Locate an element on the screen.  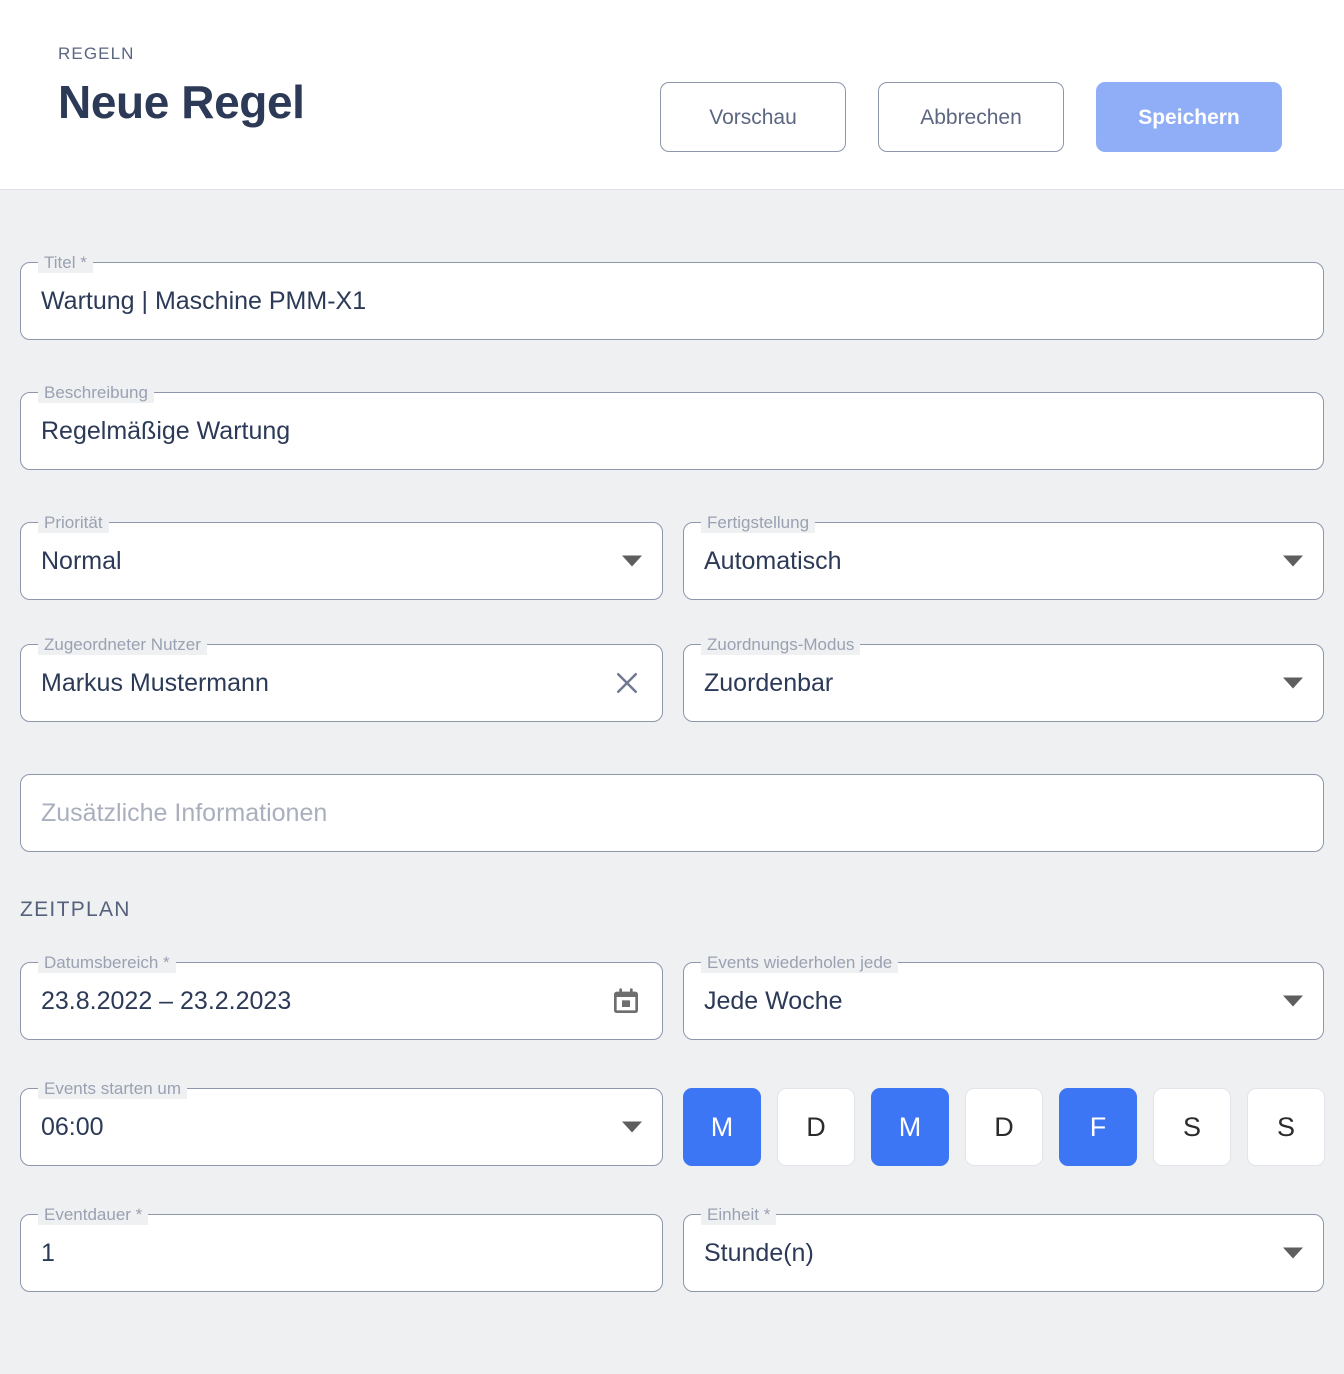
repeat-interval-field-value: Jede Woche is located at coordinates (773, 1000).